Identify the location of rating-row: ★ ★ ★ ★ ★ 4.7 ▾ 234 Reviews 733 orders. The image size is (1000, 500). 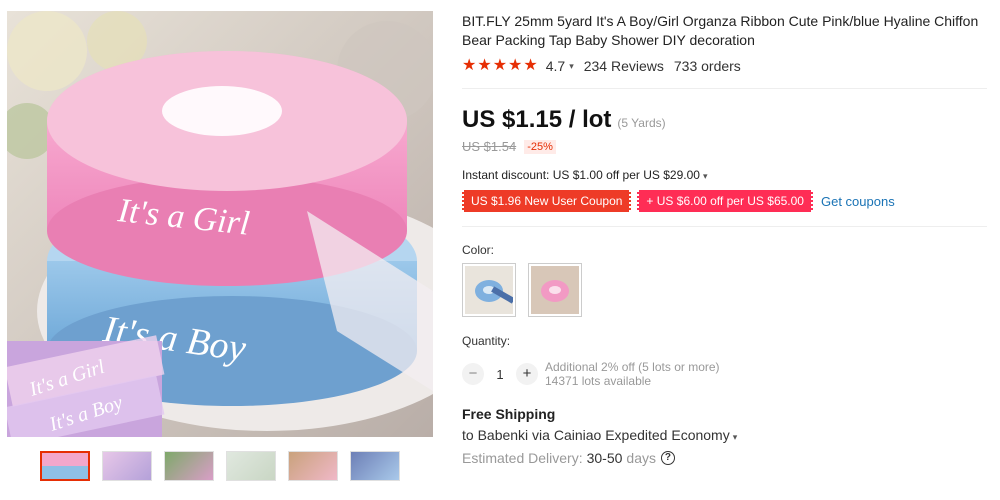
(601, 66).